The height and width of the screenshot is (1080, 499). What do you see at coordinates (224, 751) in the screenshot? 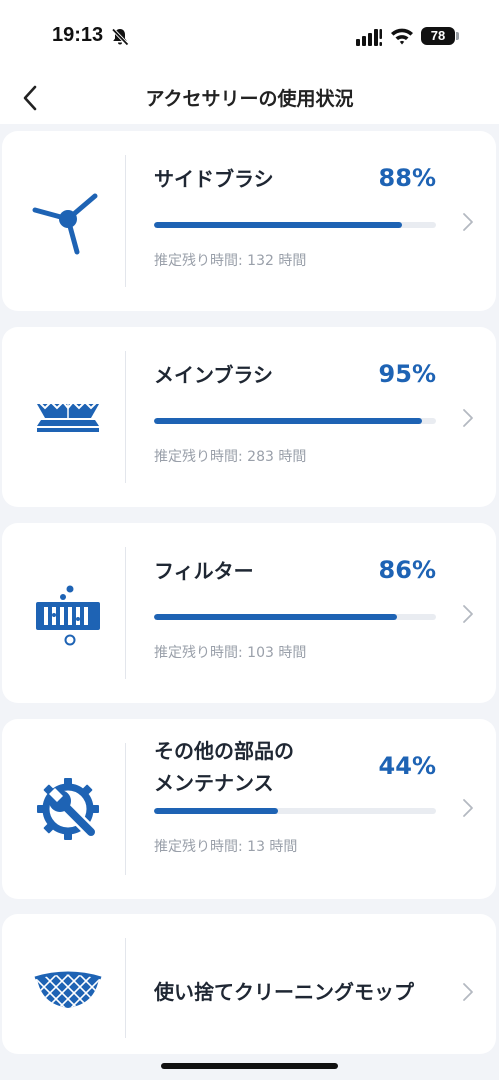
I see `accessory-name-line-1: その他の部品の` at bounding box center [224, 751].